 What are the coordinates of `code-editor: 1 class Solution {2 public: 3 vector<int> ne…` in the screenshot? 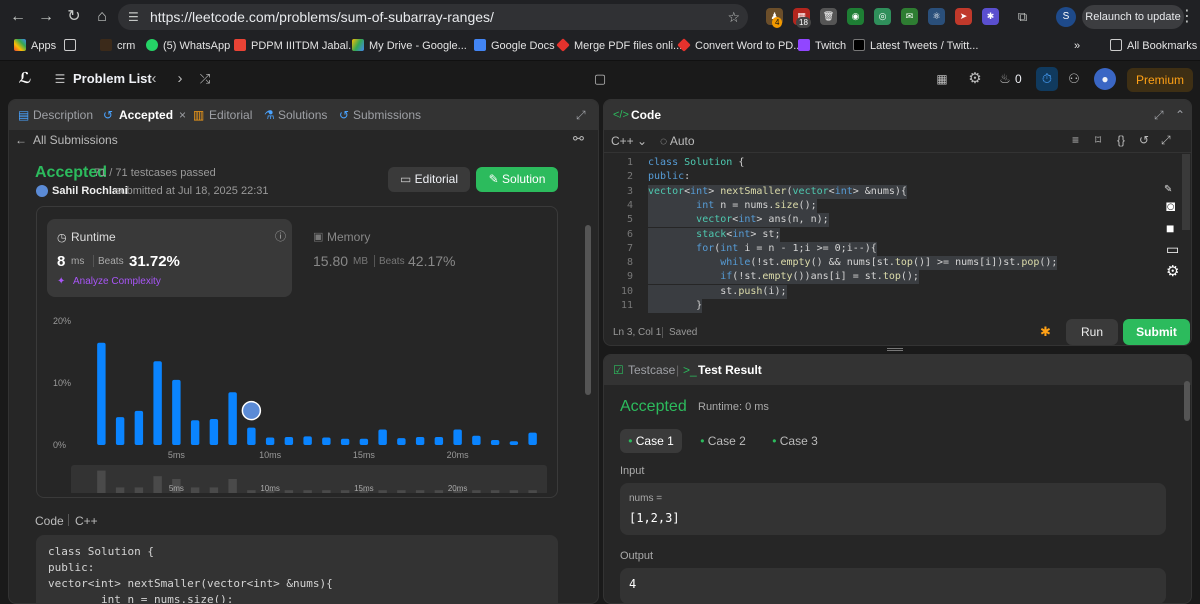 It's located at (886, 238).